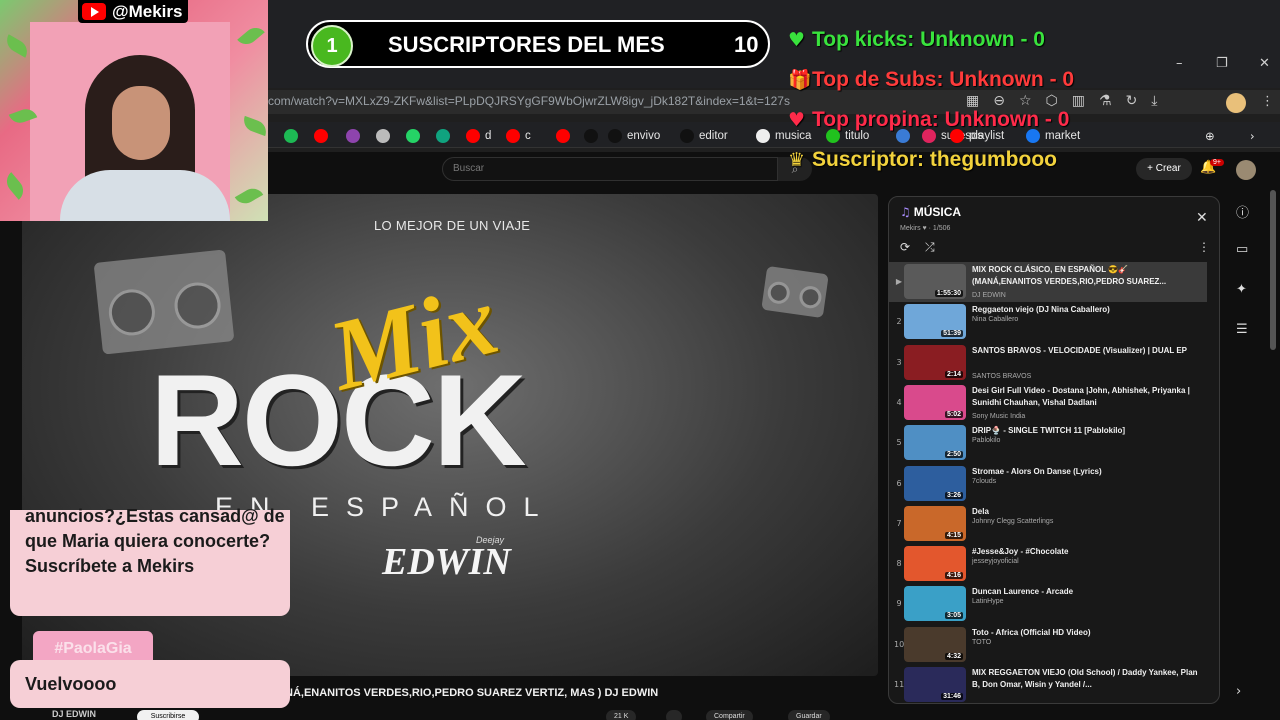  What do you see at coordinates (809, 715) in the screenshot?
I see `save-button: Guardar` at bounding box center [809, 715].